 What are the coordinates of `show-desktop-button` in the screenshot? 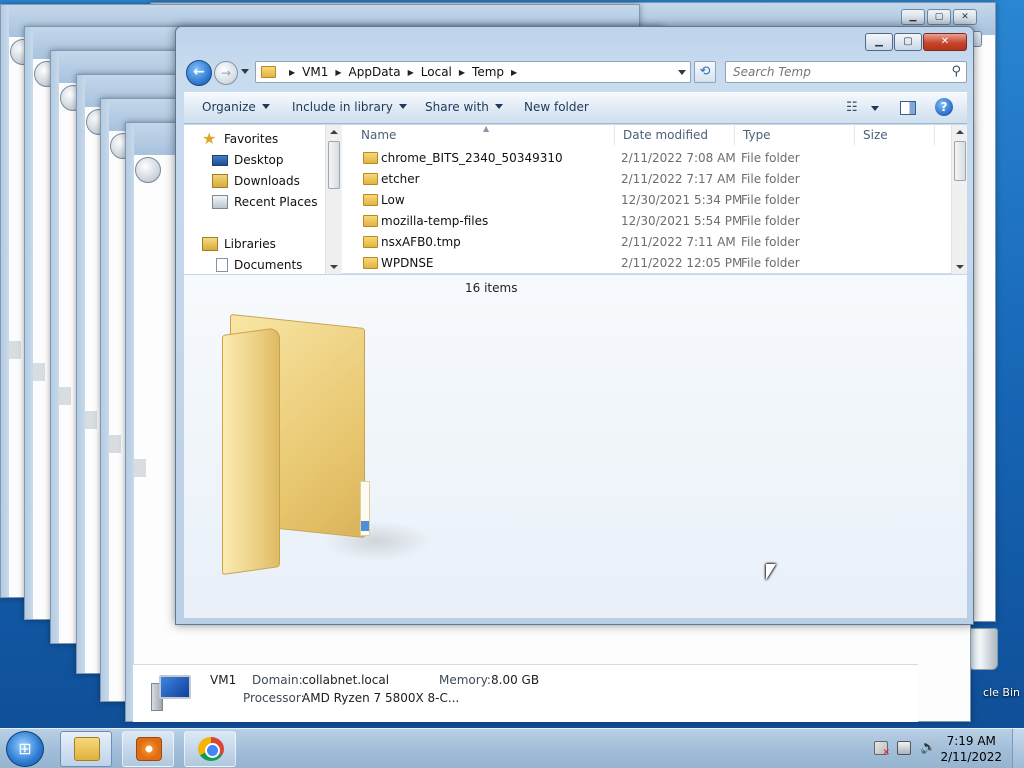 It's located at (1018, 748).